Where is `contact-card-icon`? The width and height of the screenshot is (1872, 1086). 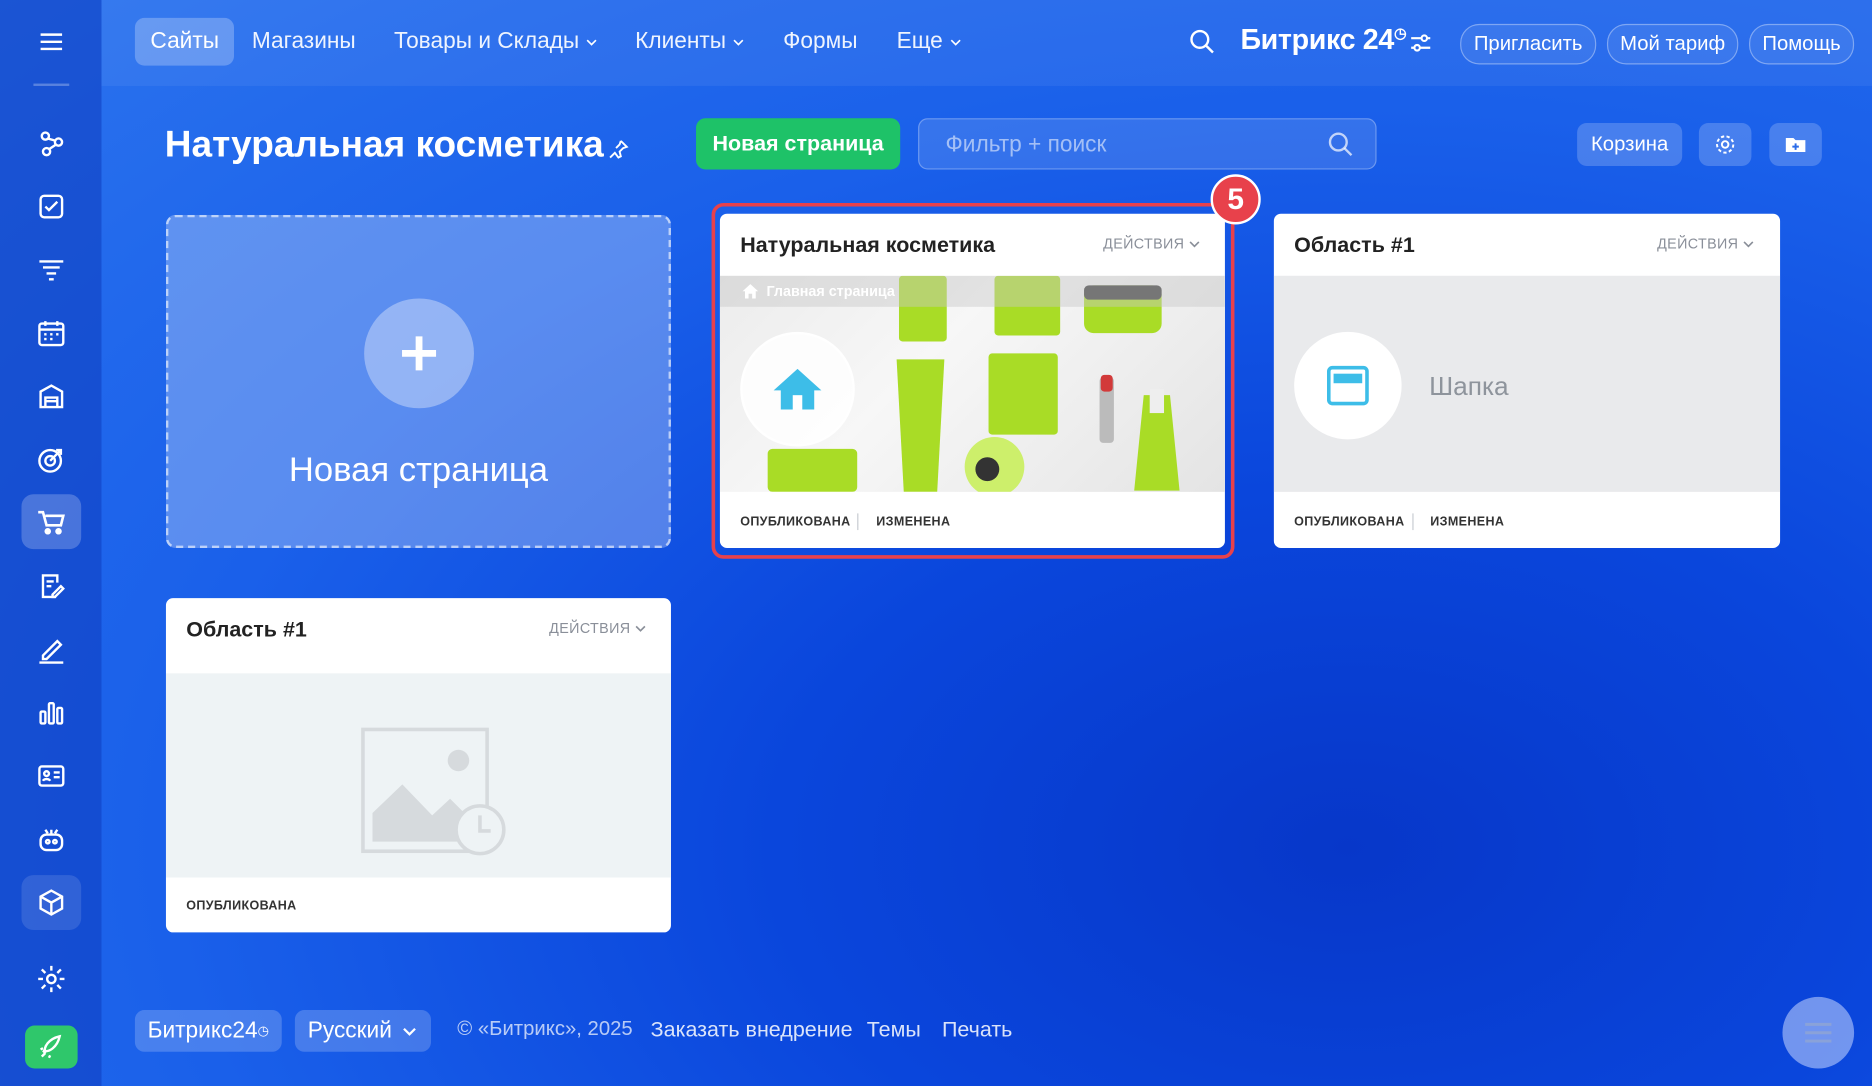
contact-card-icon is located at coordinates (51, 776).